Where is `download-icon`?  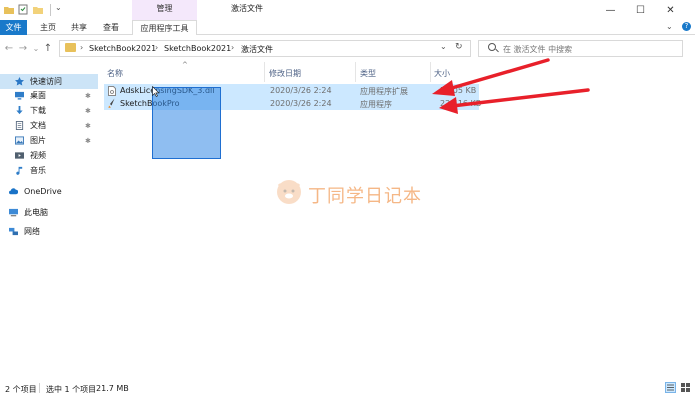
download-icon is located at coordinates (19, 110).